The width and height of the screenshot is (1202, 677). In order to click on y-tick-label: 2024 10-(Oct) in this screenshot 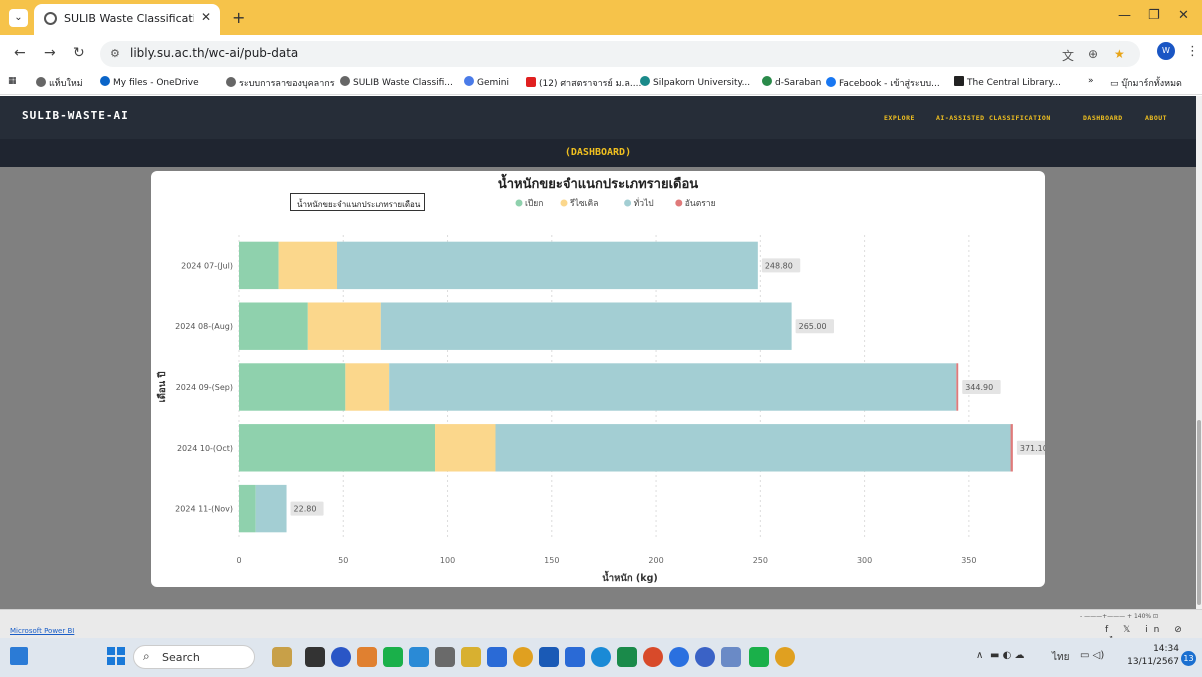, I will do `click(205, 448)`.